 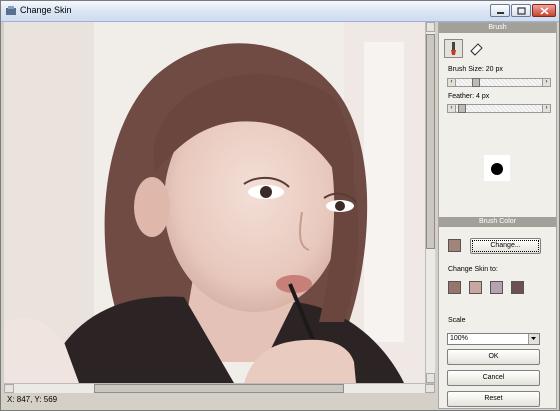 I want to click on brush-size-thumb, so click(x=476, y=82).